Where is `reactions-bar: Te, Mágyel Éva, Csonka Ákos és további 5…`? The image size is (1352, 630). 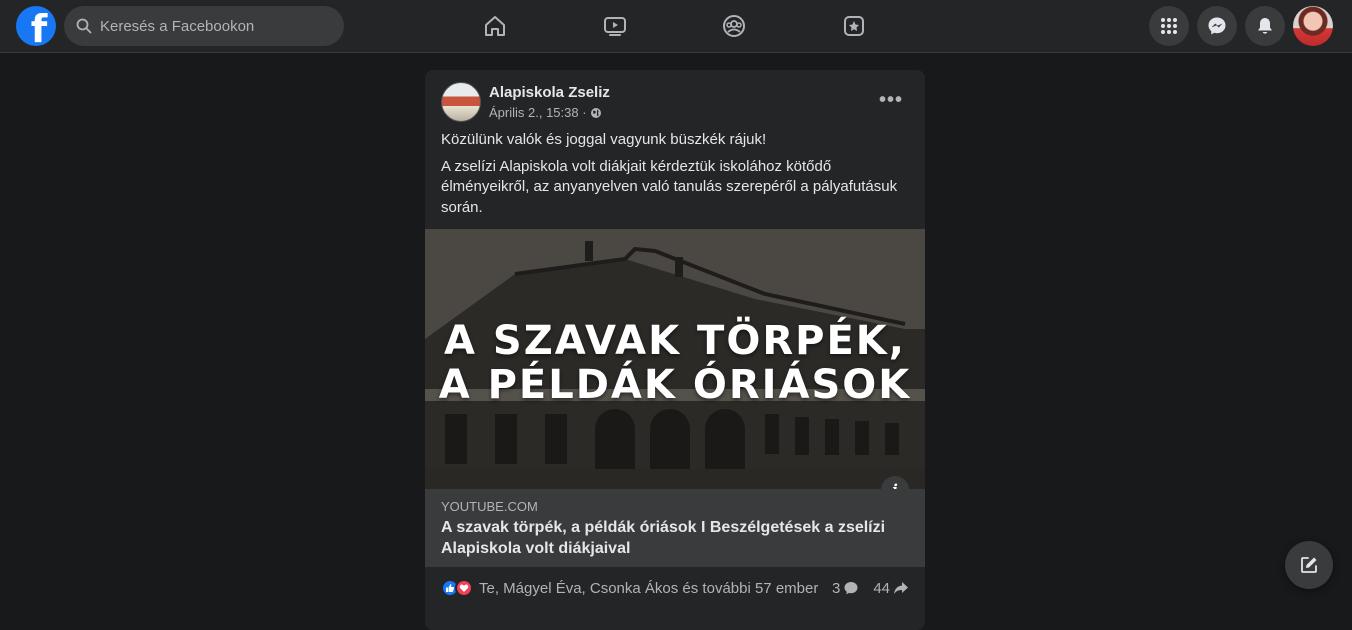 reactions-bar: Te, Mágyel Éva, Csonka Ákos és további 5… is located at coordinates (675, 588).